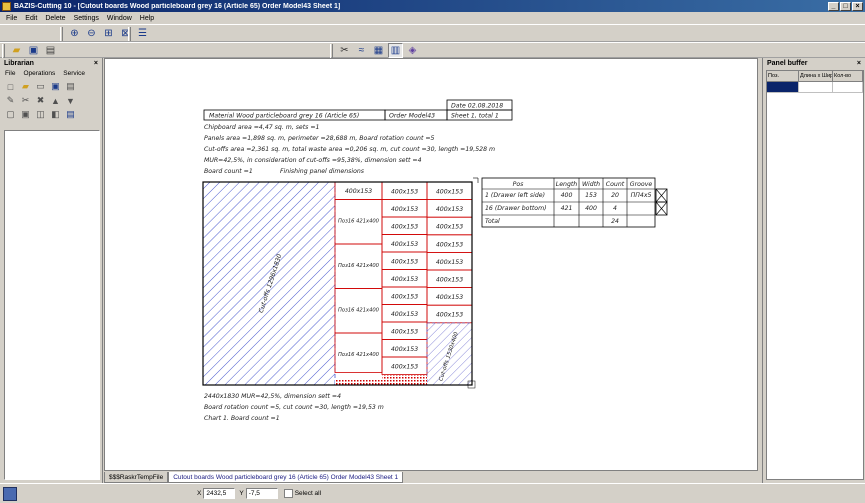  Describe the element at coordinates (833, 6) in the screenshot. I see `minimize-button: _` at that location.